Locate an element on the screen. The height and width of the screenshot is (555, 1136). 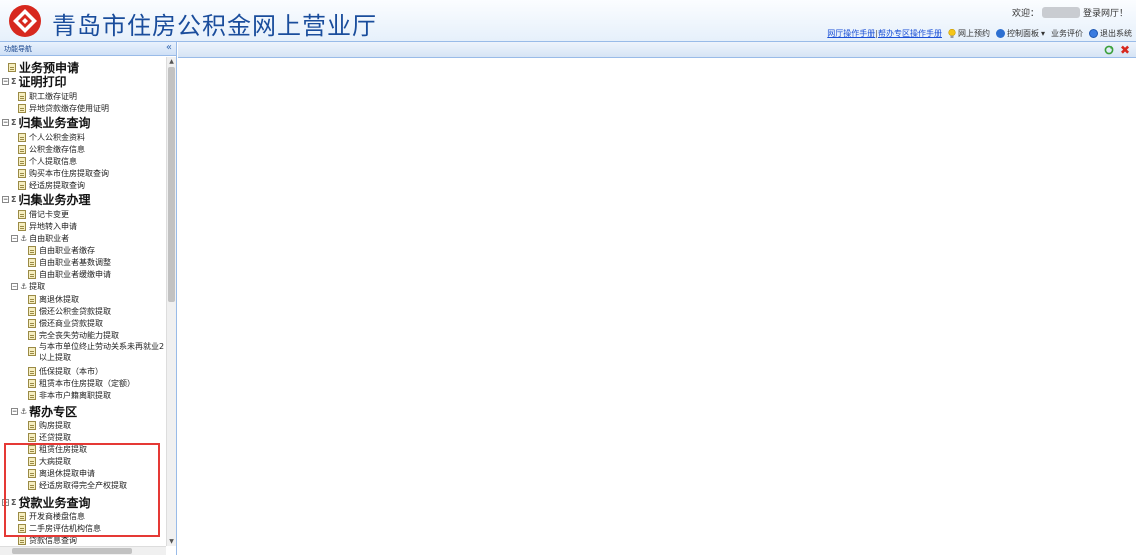
housing-fund-logo-icon is located at coordinates (25, 21).